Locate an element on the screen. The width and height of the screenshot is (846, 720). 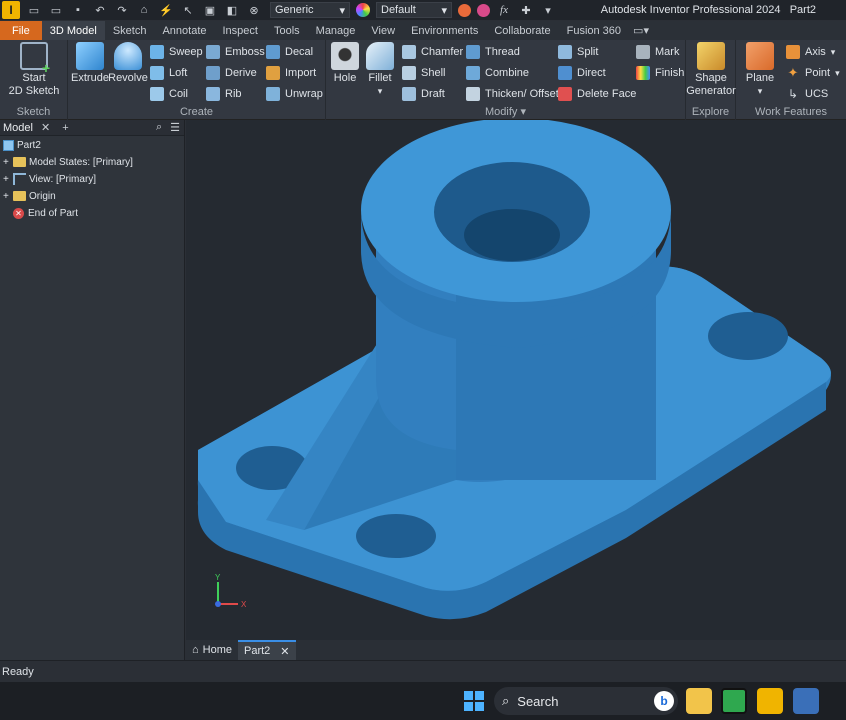
panel-modify-title: Modify ▾ is located at coordinates (505, 111).